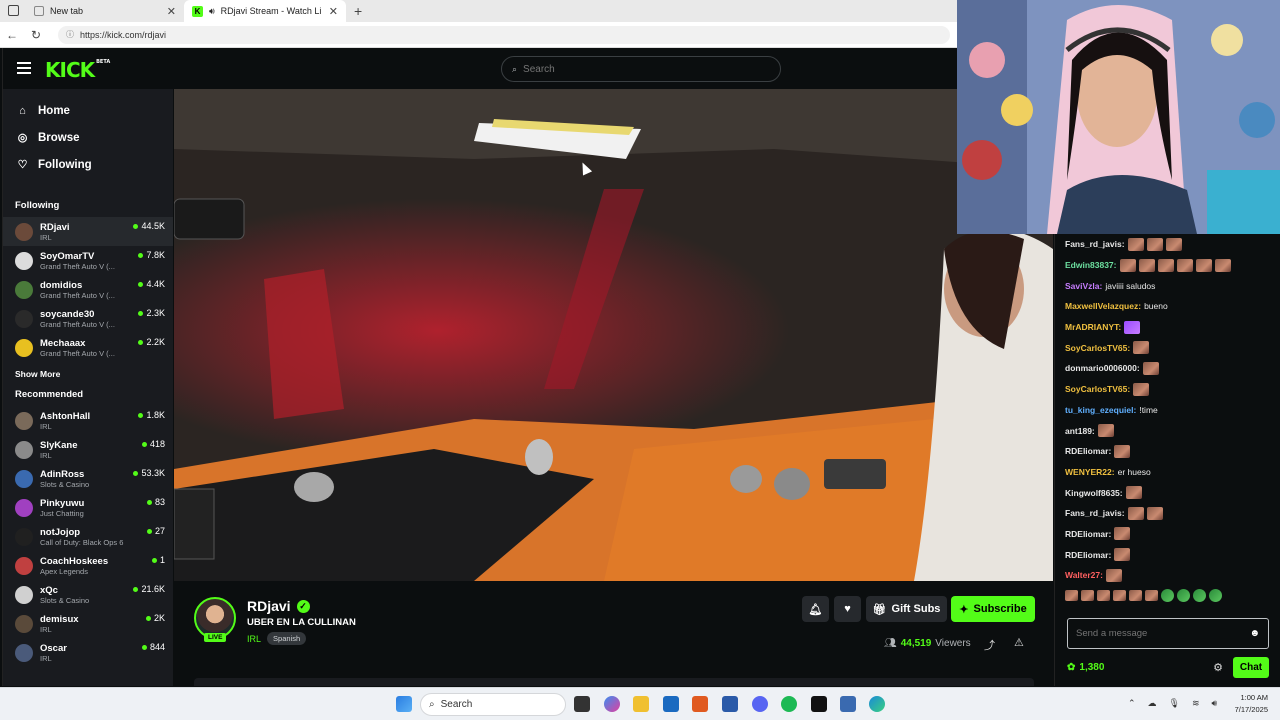  I want to click on chevron-up-icon: ⌃, so click(1132, 703).